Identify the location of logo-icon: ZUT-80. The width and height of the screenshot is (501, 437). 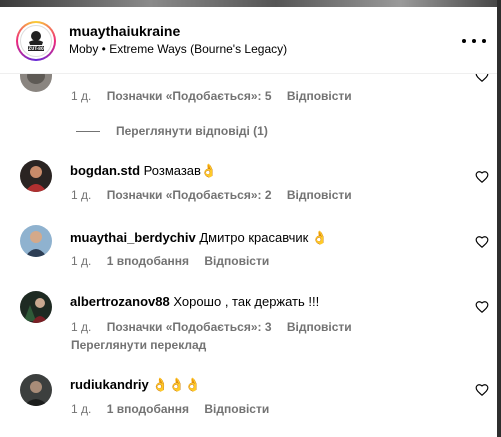
(36, 41).